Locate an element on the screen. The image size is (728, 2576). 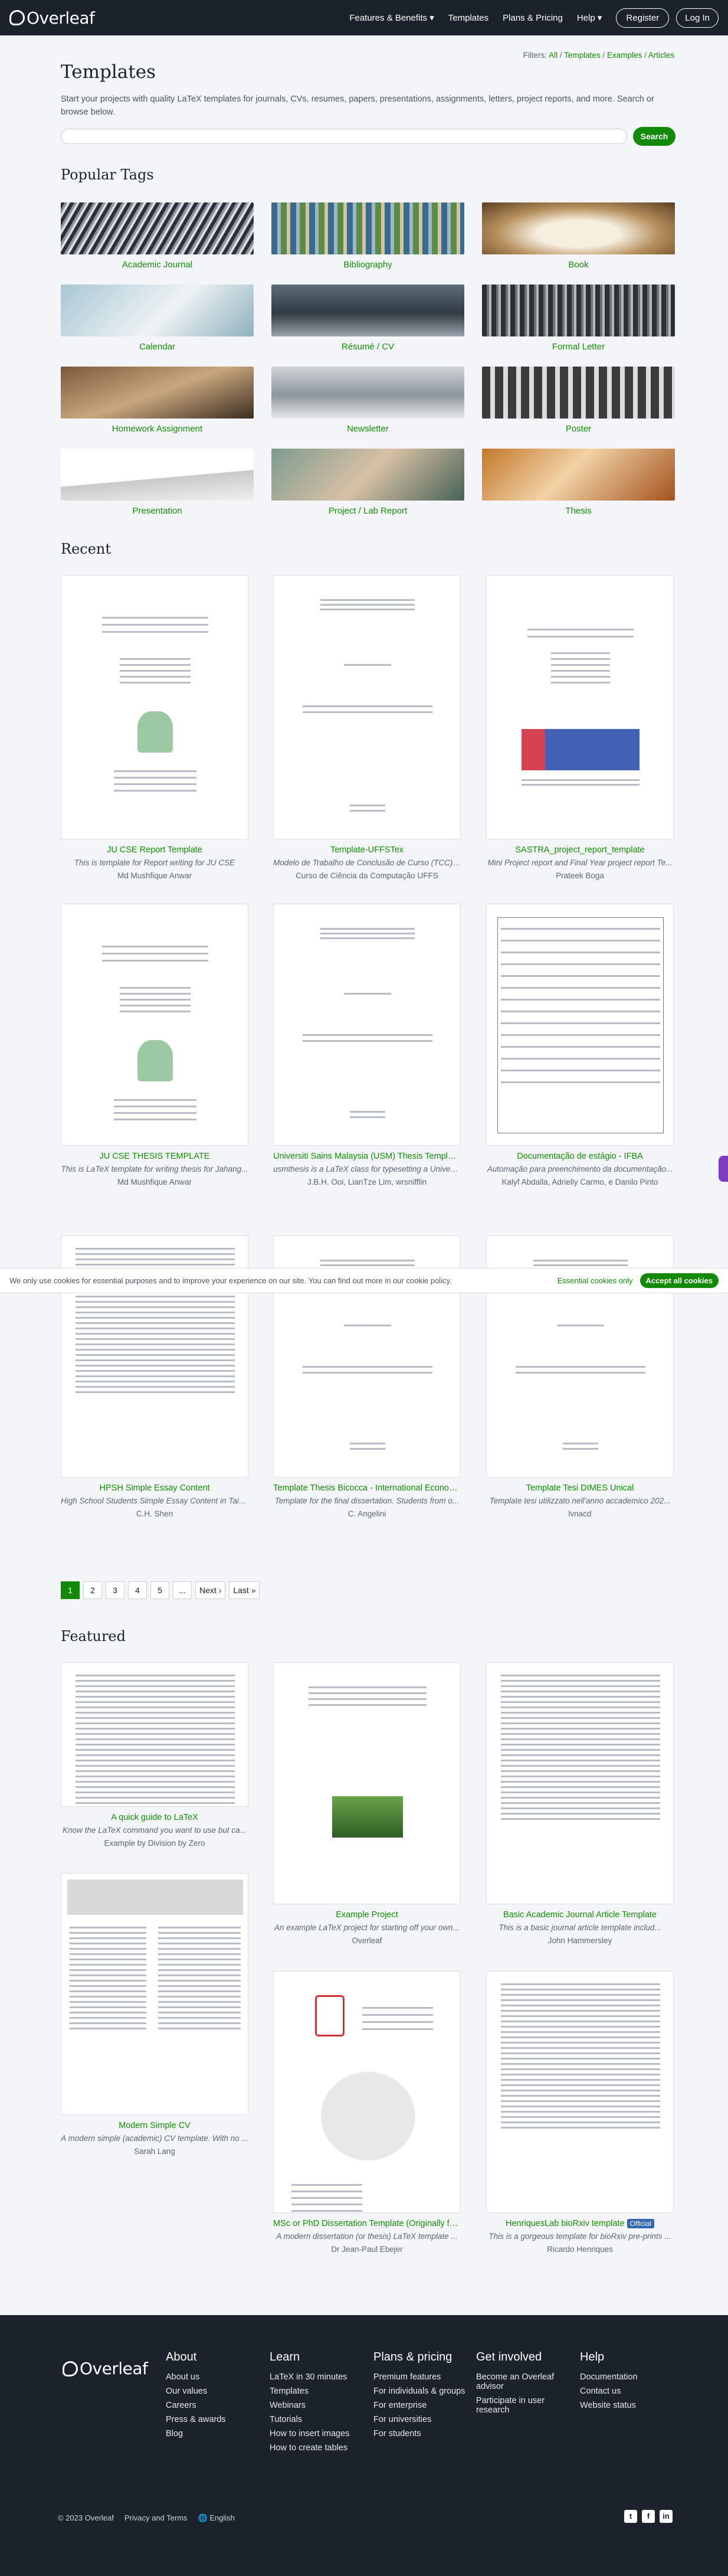
nav-plans: Plans & Pricing is located at coordinates (533, 18).